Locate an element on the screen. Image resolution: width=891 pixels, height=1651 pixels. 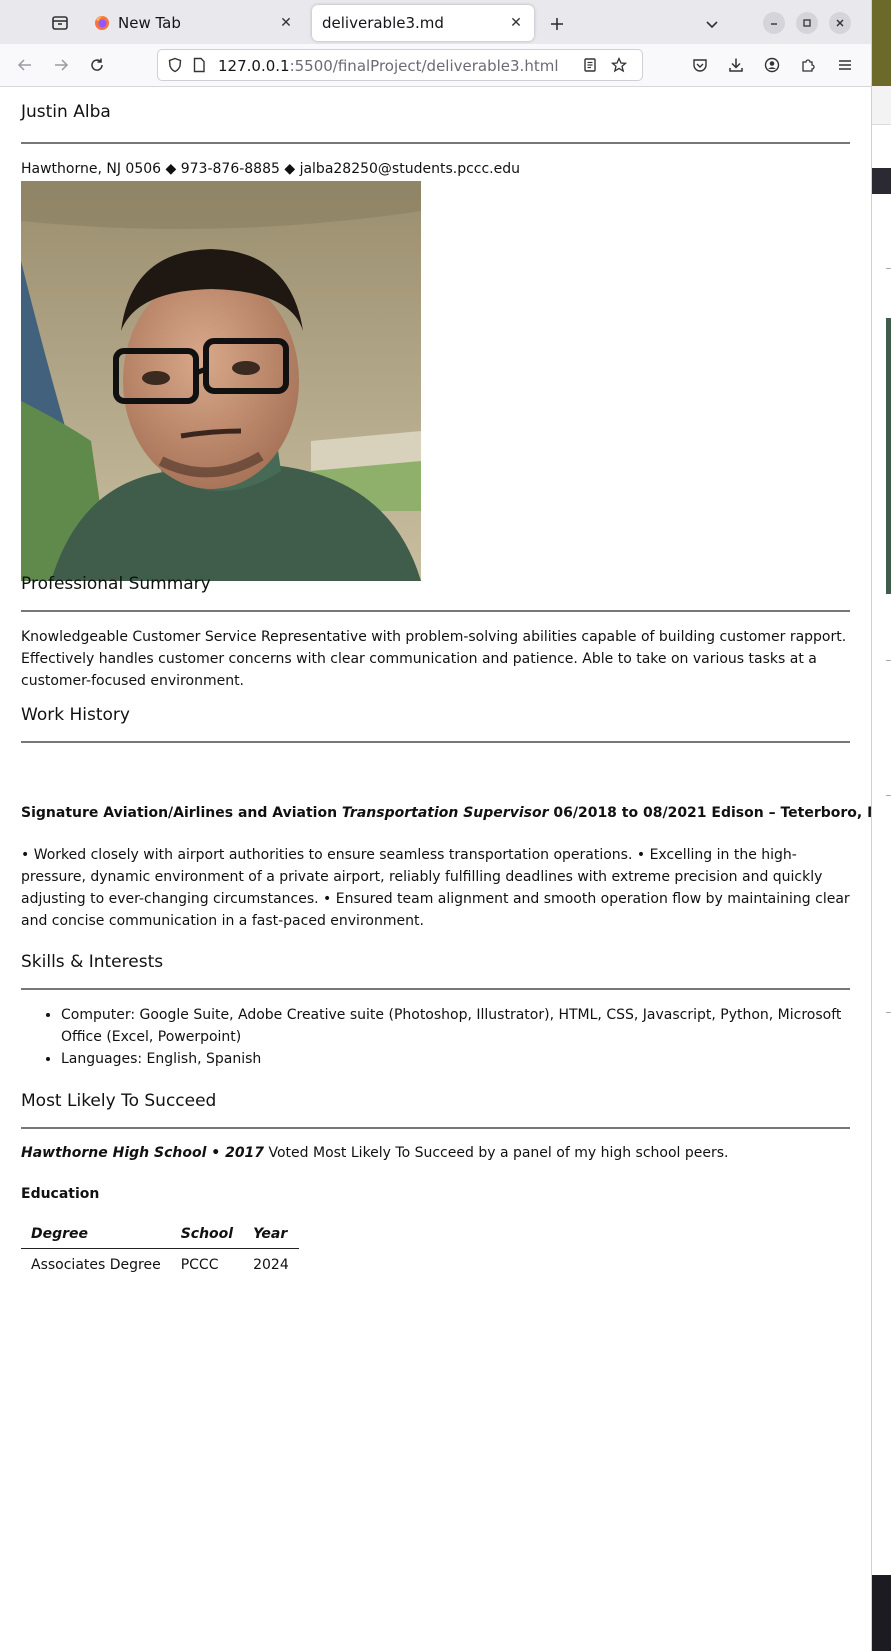
column-header: Degree is located at coordinates (96, 1234).